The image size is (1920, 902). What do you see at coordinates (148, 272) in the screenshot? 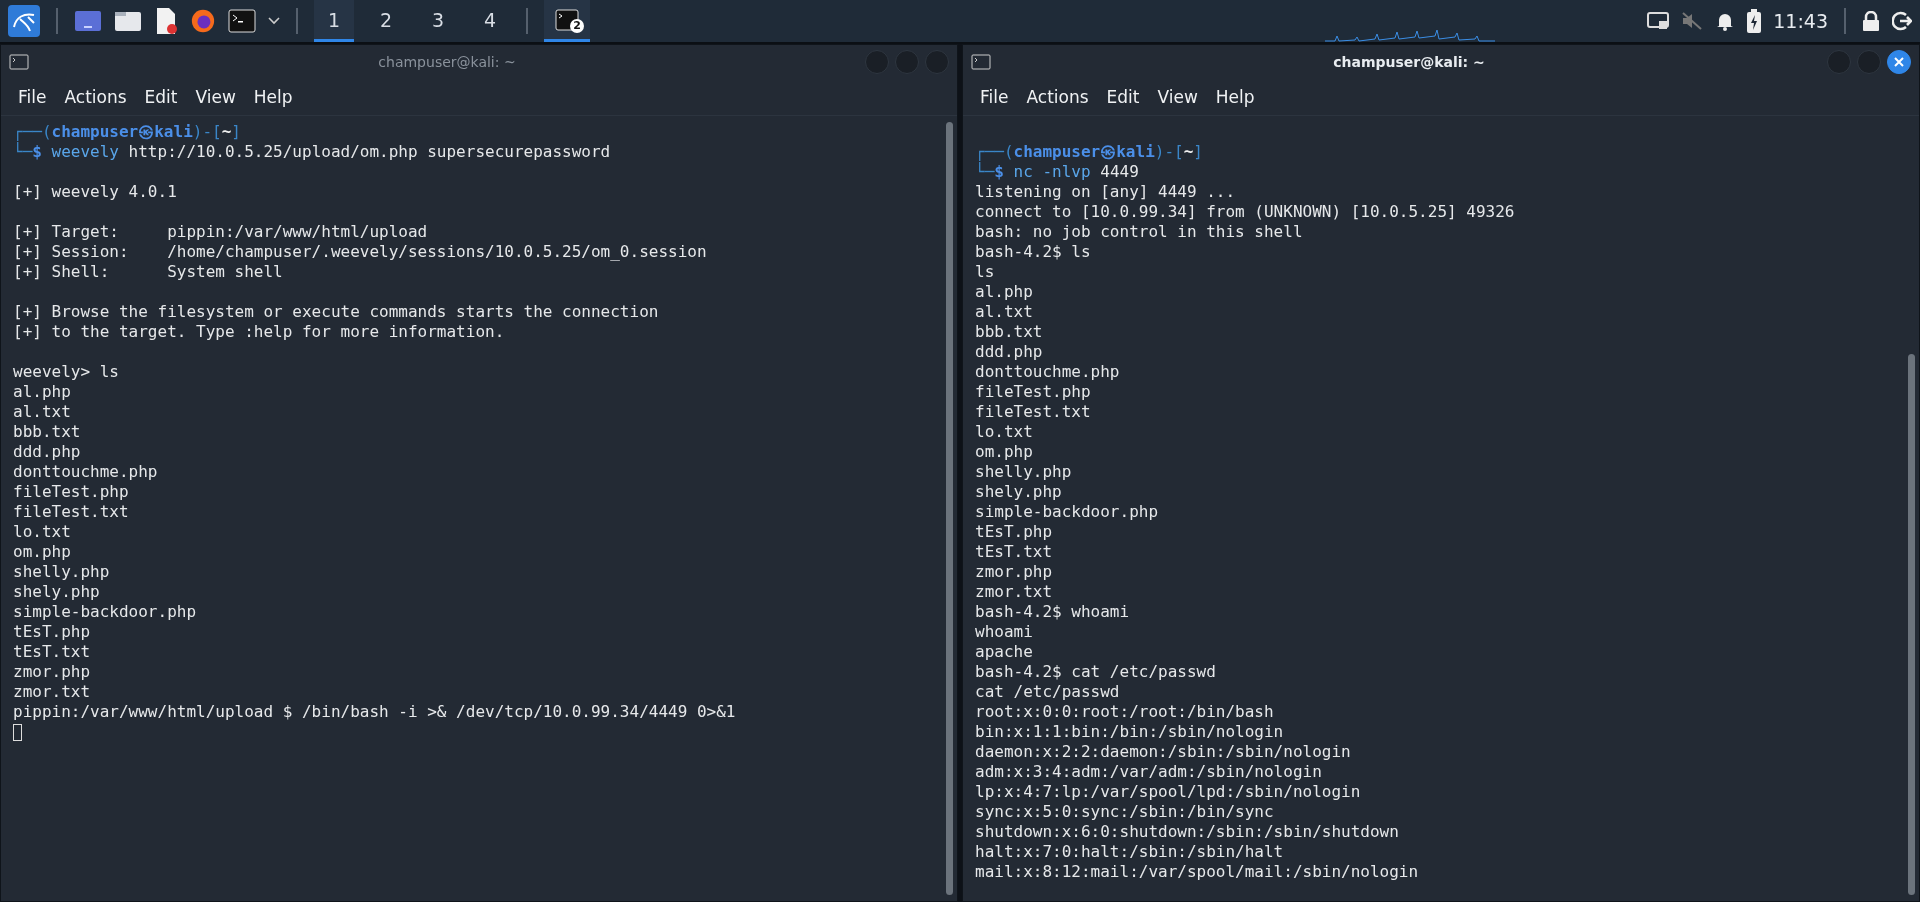
I see `terminal-line: [+] Shell: System shell` at bounding box center [148, 272].